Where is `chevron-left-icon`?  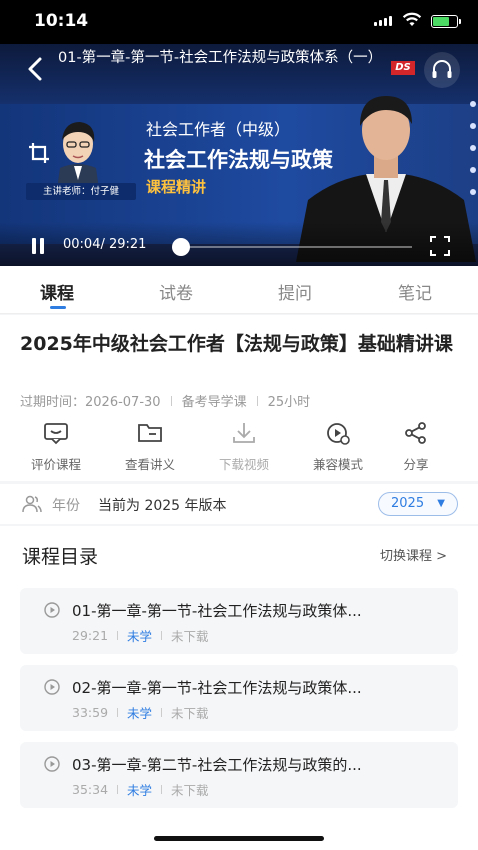 chevron-left-icon is located at coordinates (35, 69).